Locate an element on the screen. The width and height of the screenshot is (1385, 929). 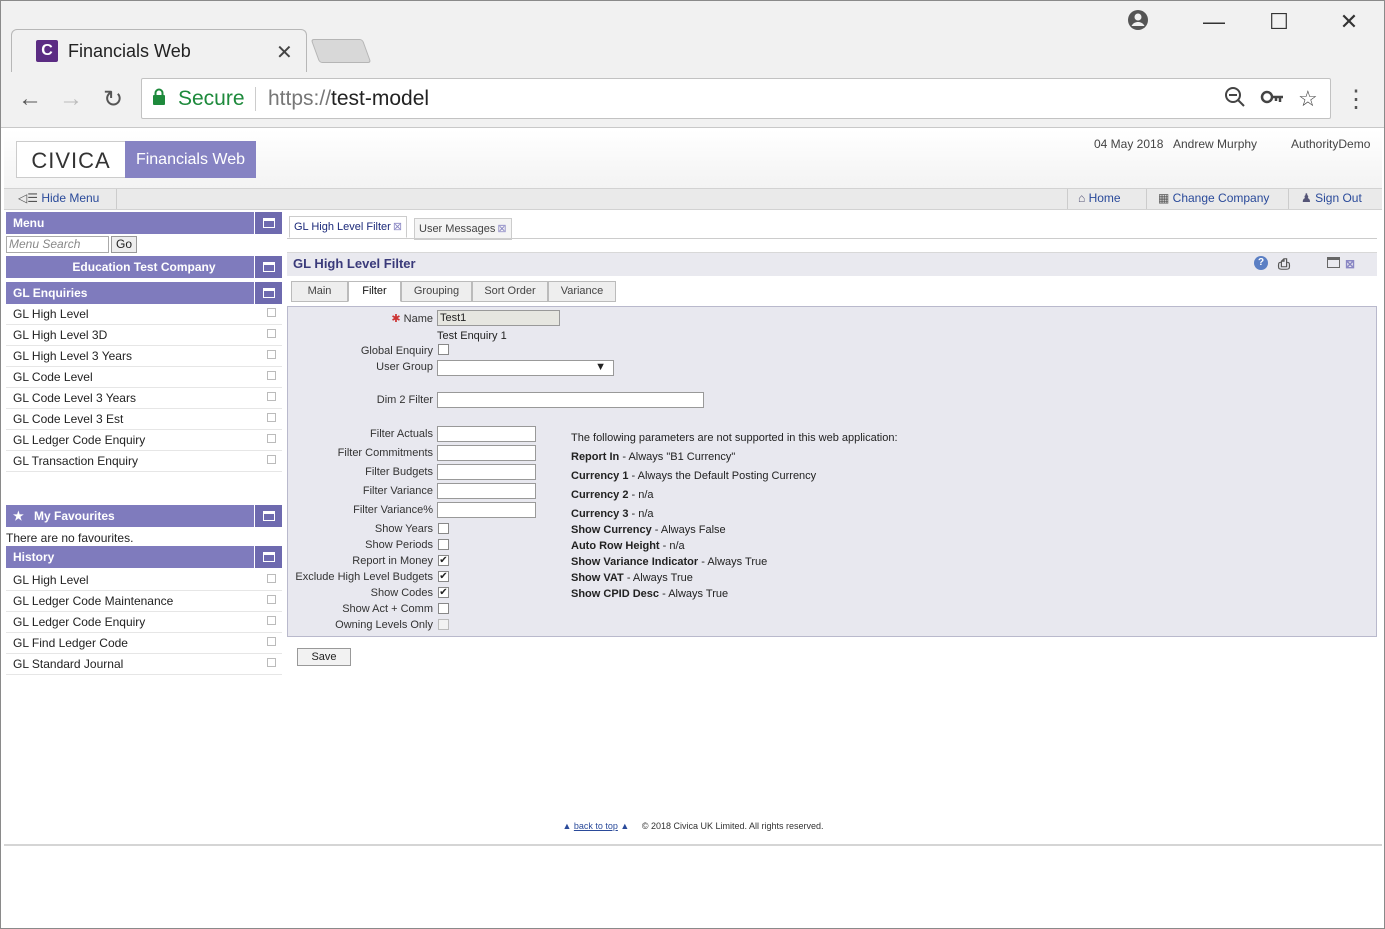
option-label: Owning Levels Only is located at coordinates (384, 625).